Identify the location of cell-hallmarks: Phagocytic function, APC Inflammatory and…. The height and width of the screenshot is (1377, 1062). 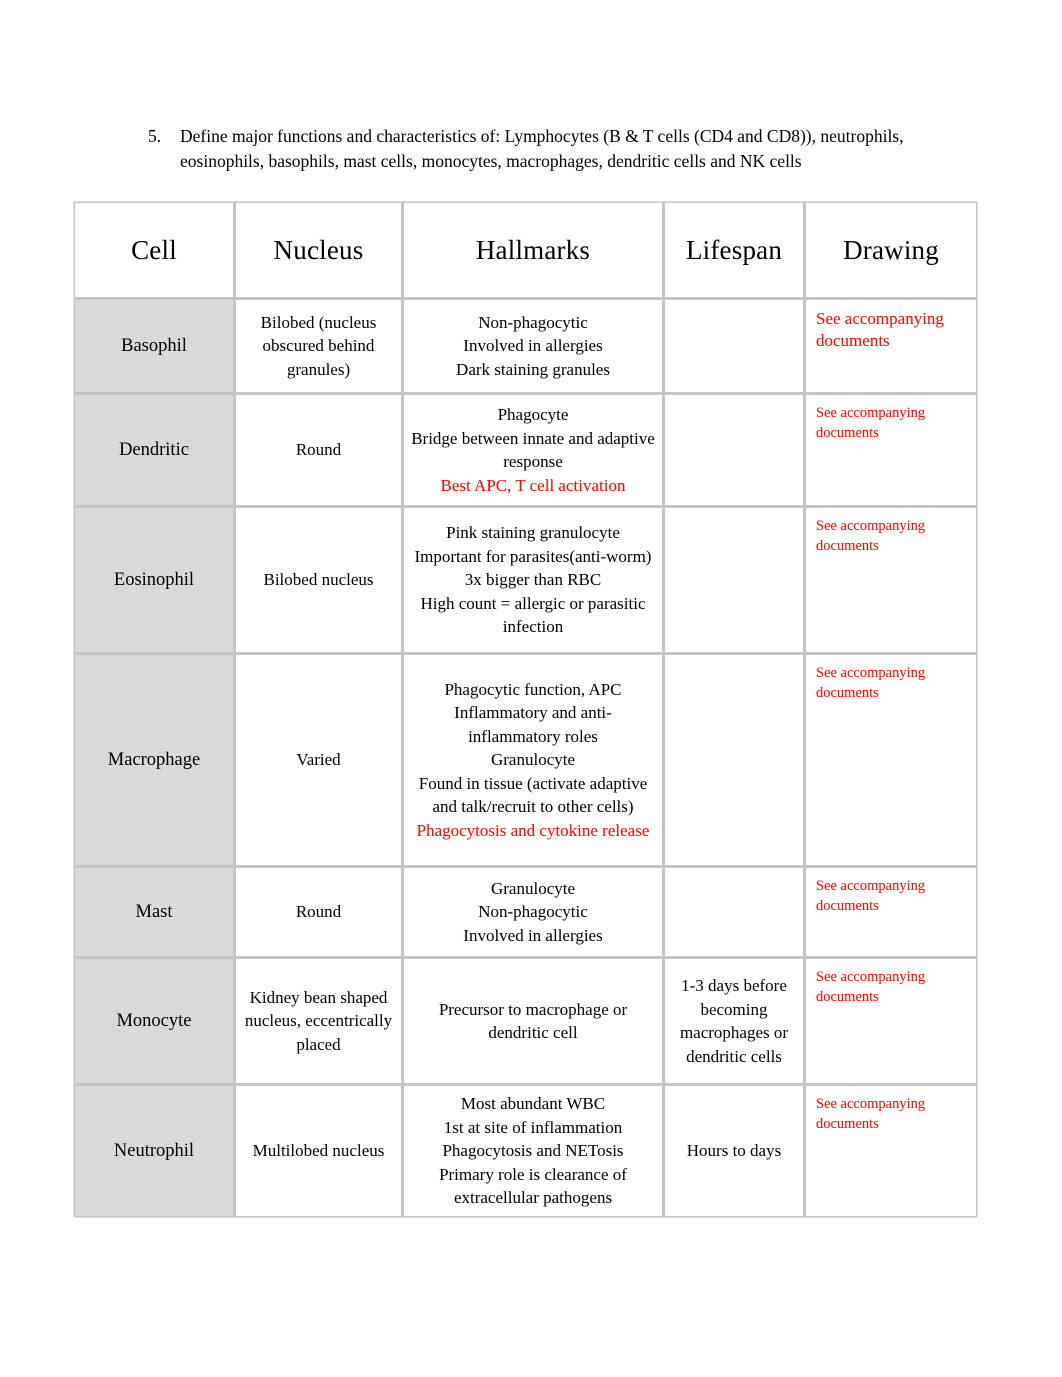
(533, 760).